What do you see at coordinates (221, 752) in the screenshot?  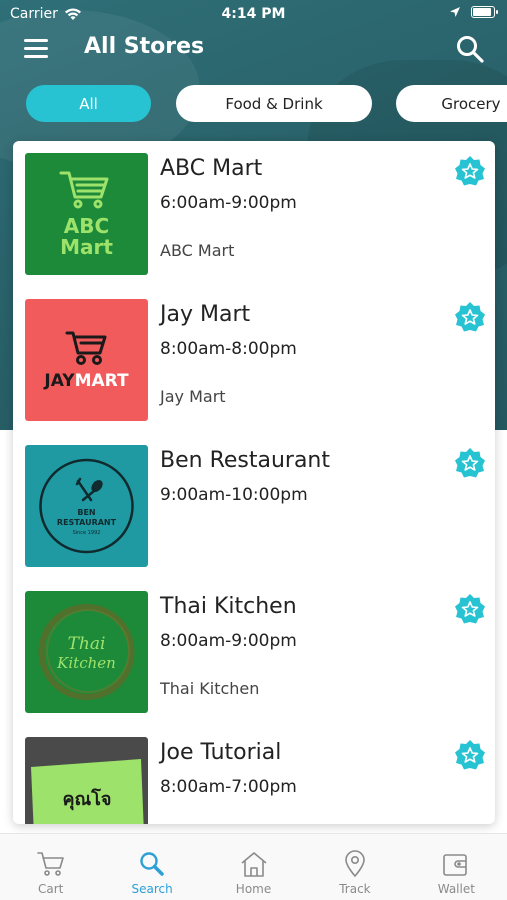 I see `store-name: Joe Tutorial` at bounding box center [221, 752].